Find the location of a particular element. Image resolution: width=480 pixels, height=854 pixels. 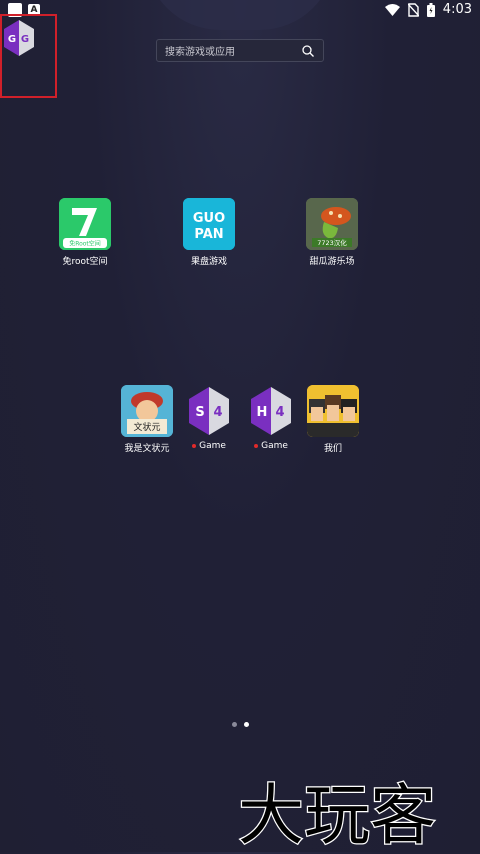

tiangua-icon: 7723汉化 is located at coordinates (332, 224).